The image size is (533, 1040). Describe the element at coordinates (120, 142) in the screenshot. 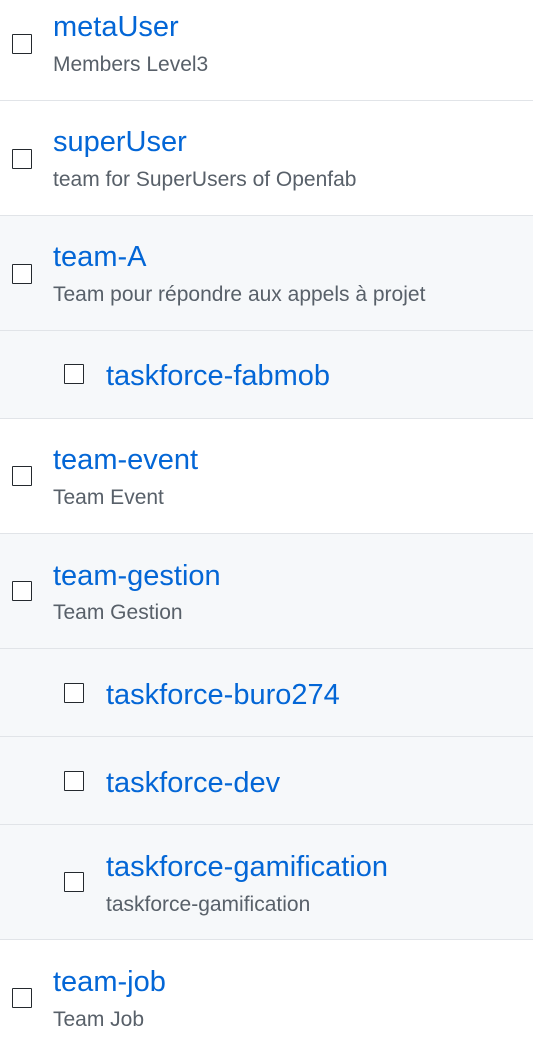

I see `team-link: superUser` at that location.